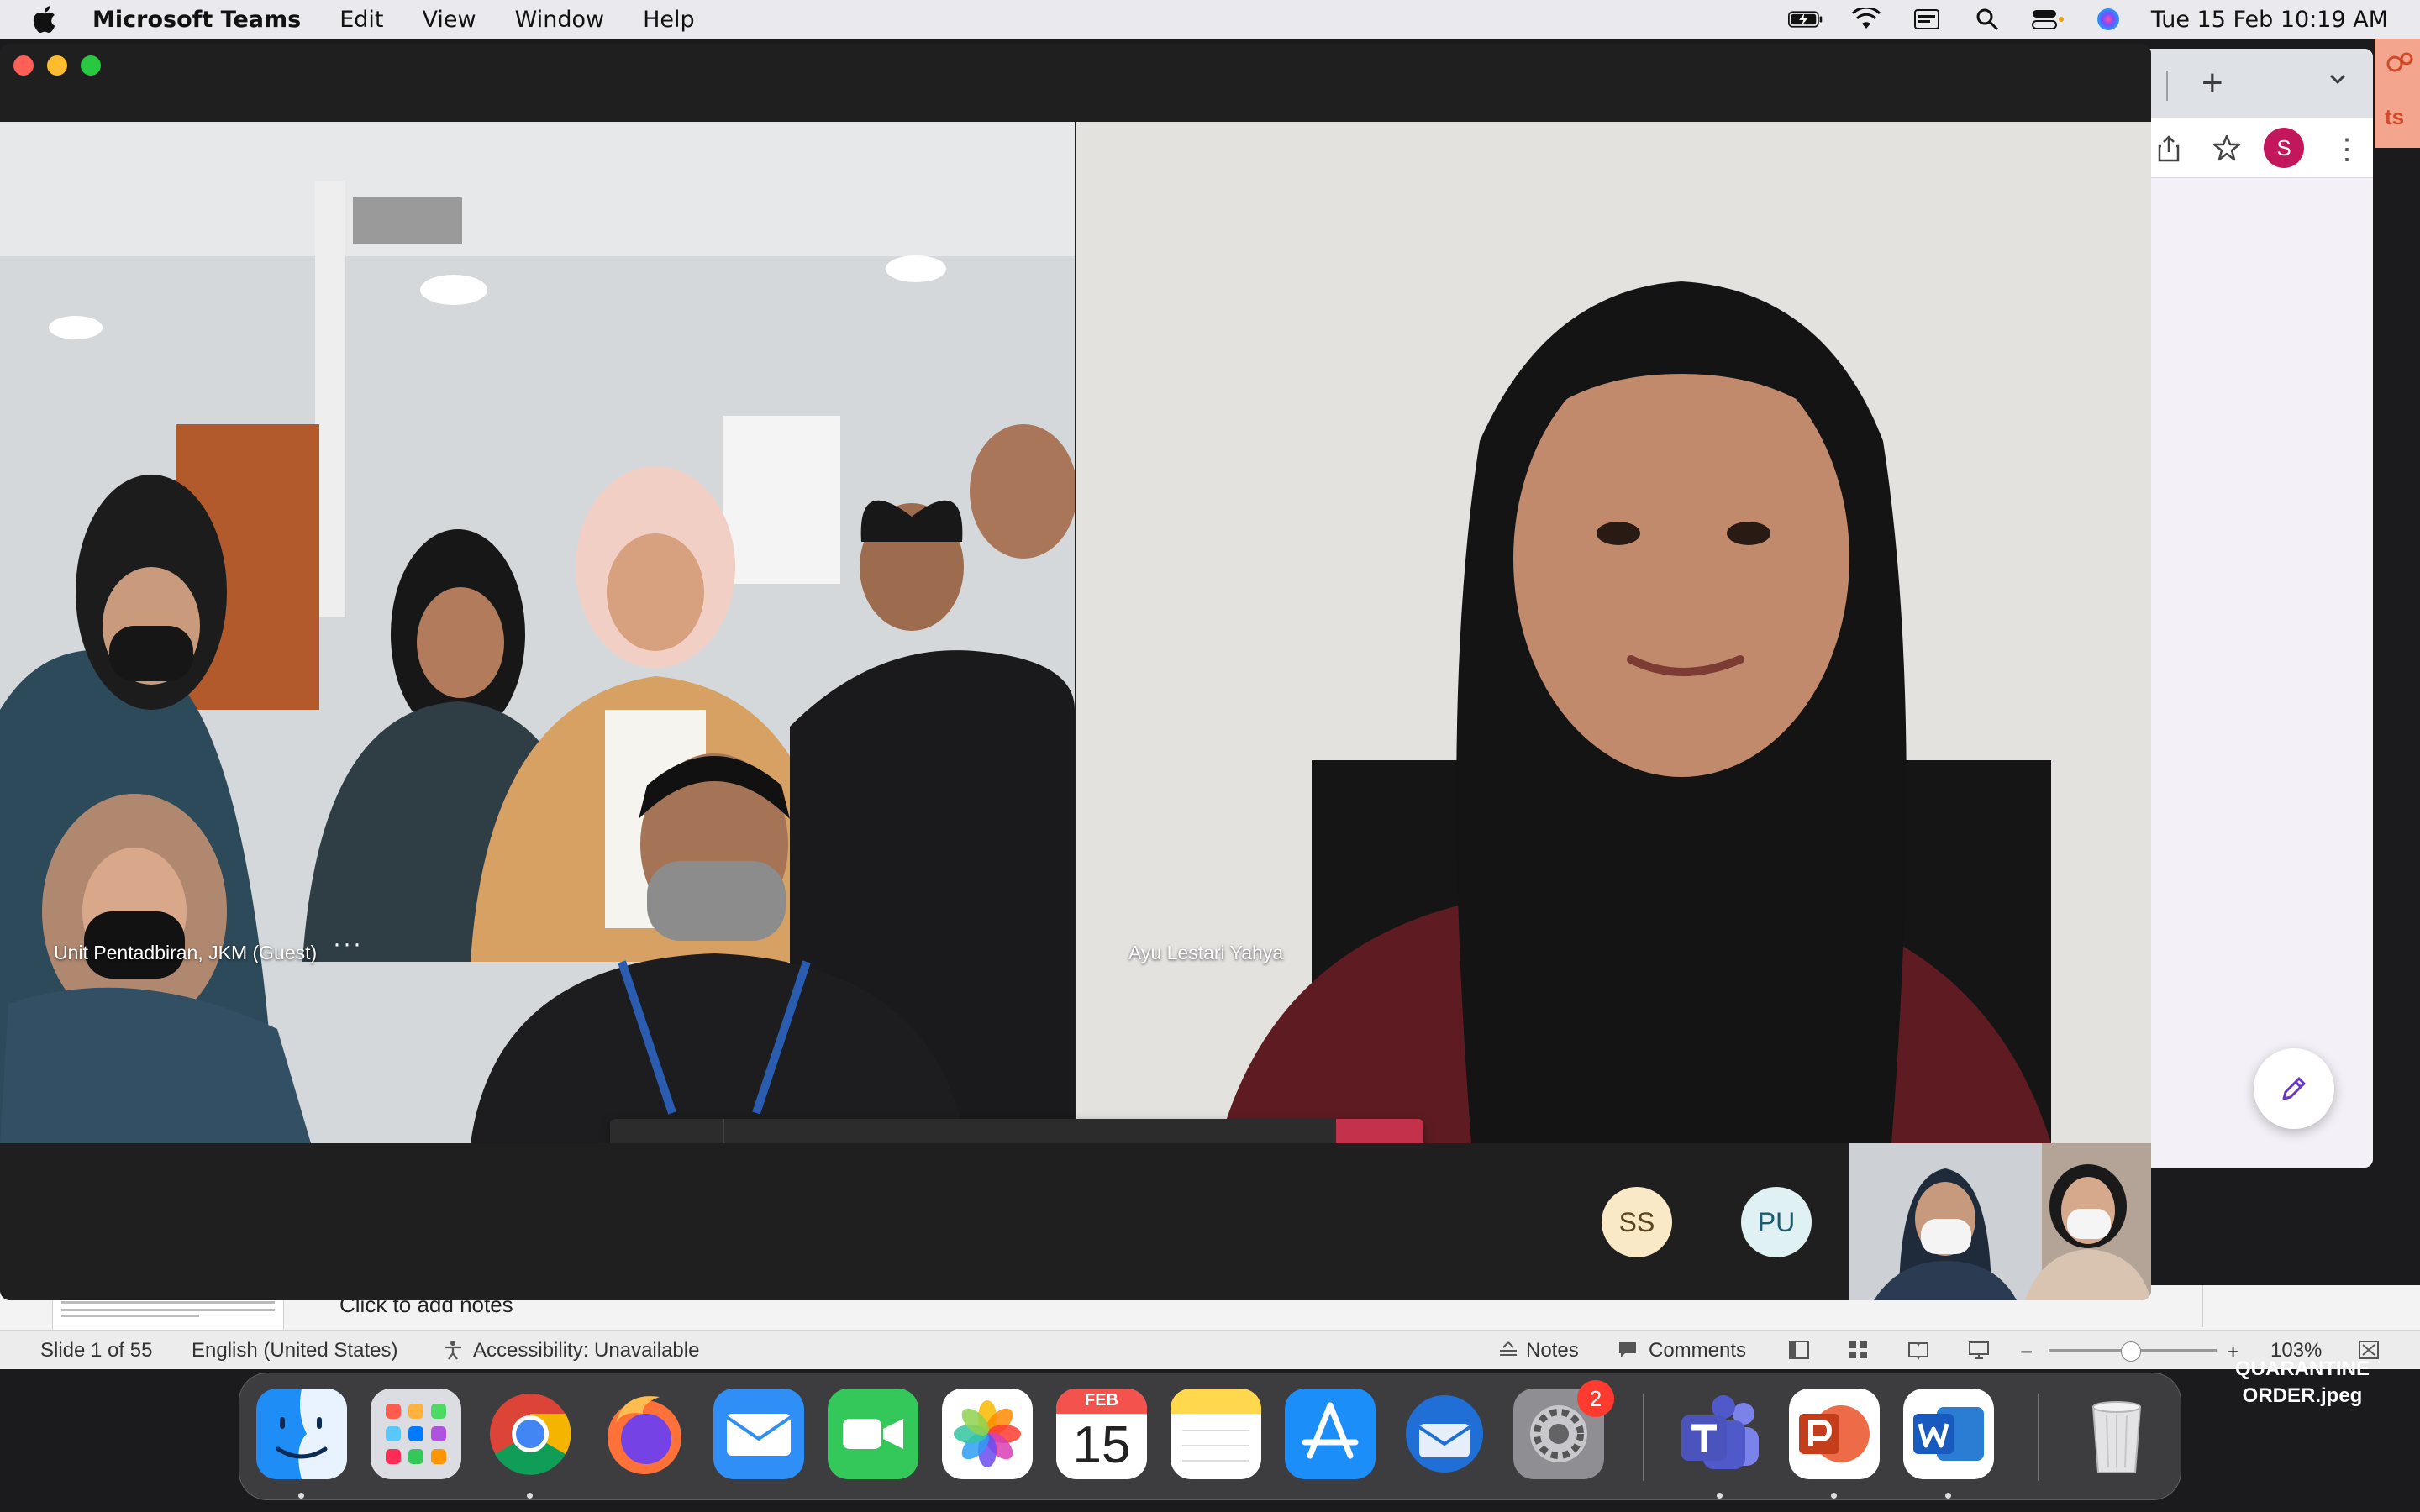 This screenshot has height=1512, width=2420. I want to click on participant-name-label: Unit Pentadbiran, JKM (Guest), so click(186, 952).